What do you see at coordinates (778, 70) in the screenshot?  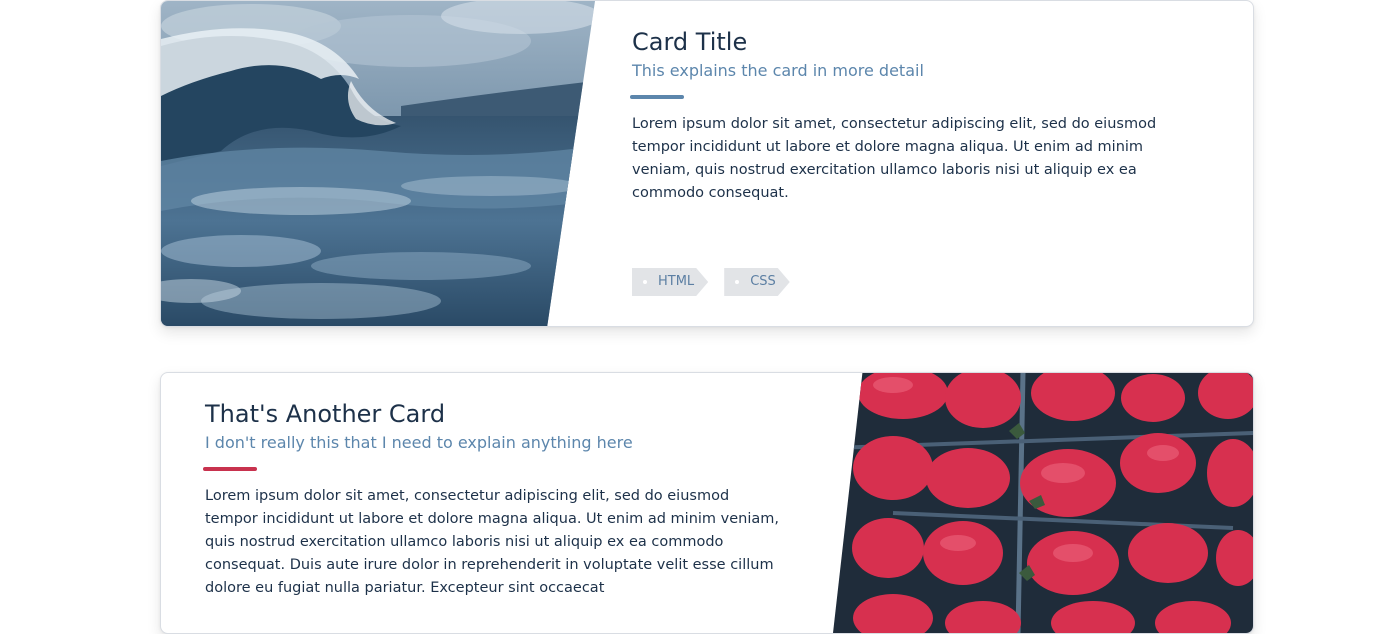 I see `card-subtitle: This explains the card in more detail` at bounding box center [778, 70].